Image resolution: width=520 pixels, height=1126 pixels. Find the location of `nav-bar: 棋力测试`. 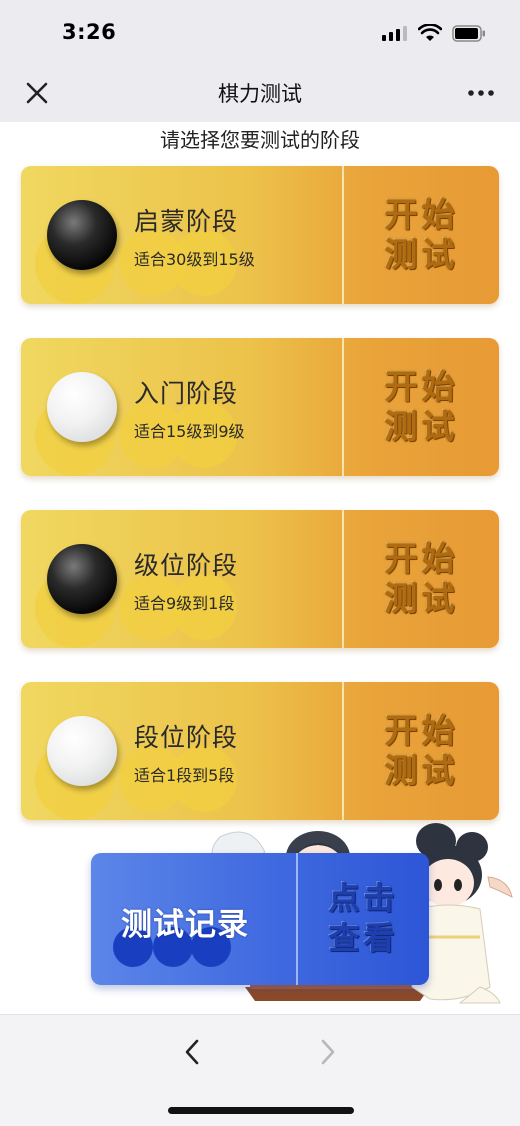

nav-bar: 棋力测试 is located at coordinates (260, 93).